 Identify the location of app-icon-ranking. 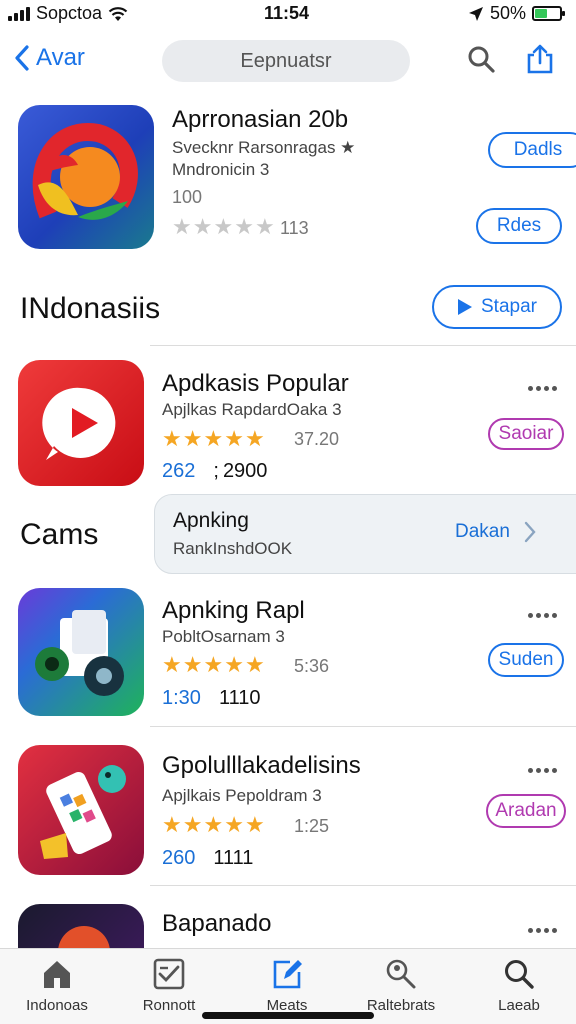
(81, 652).